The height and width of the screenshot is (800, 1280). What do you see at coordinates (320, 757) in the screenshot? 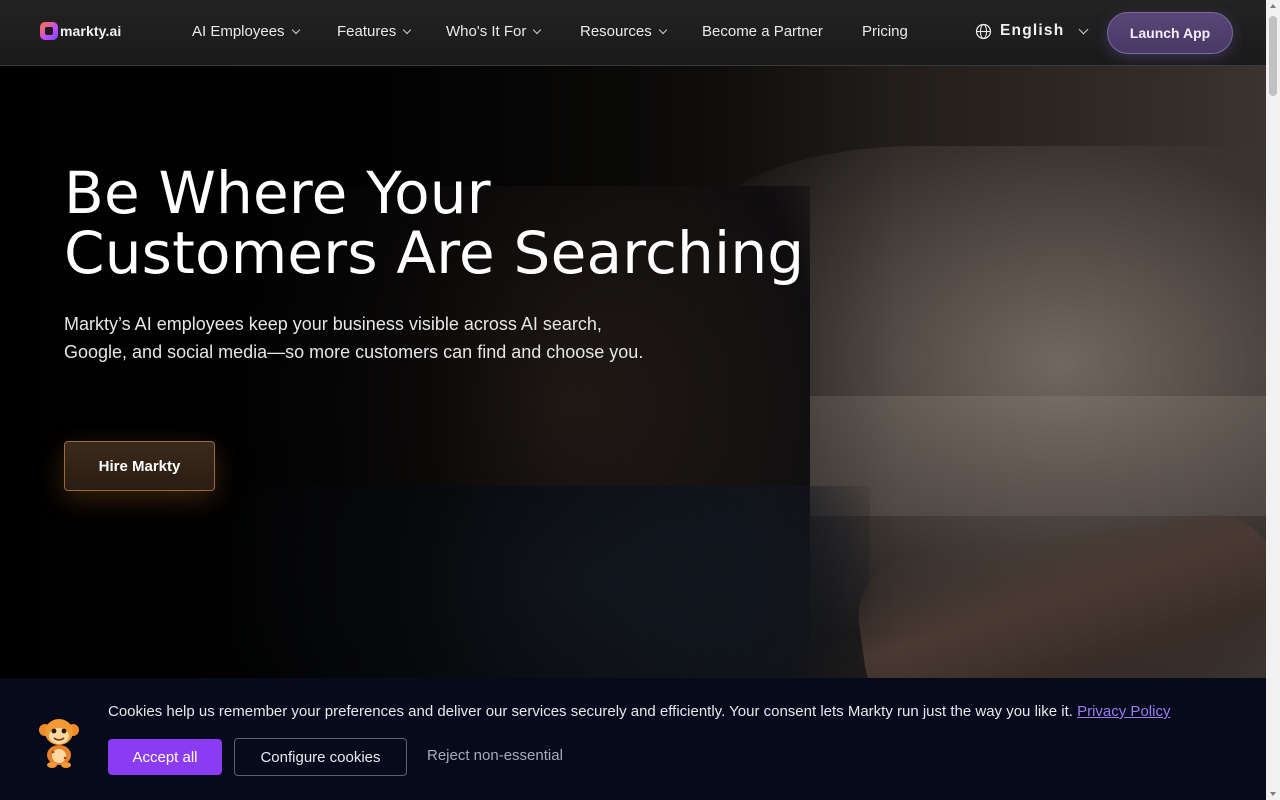
I see `configure-cookies-button: Configure cookies` at bounding box center [320, 757].